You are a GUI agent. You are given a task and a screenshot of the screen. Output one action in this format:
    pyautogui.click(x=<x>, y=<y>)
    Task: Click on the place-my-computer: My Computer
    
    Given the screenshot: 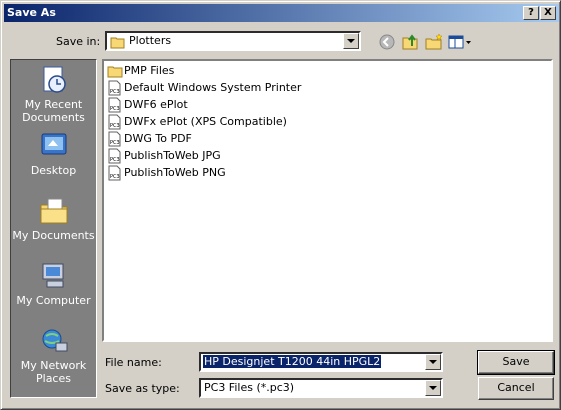 What is the action you would take?
    pyautogui.click(x=53, y=283)
    